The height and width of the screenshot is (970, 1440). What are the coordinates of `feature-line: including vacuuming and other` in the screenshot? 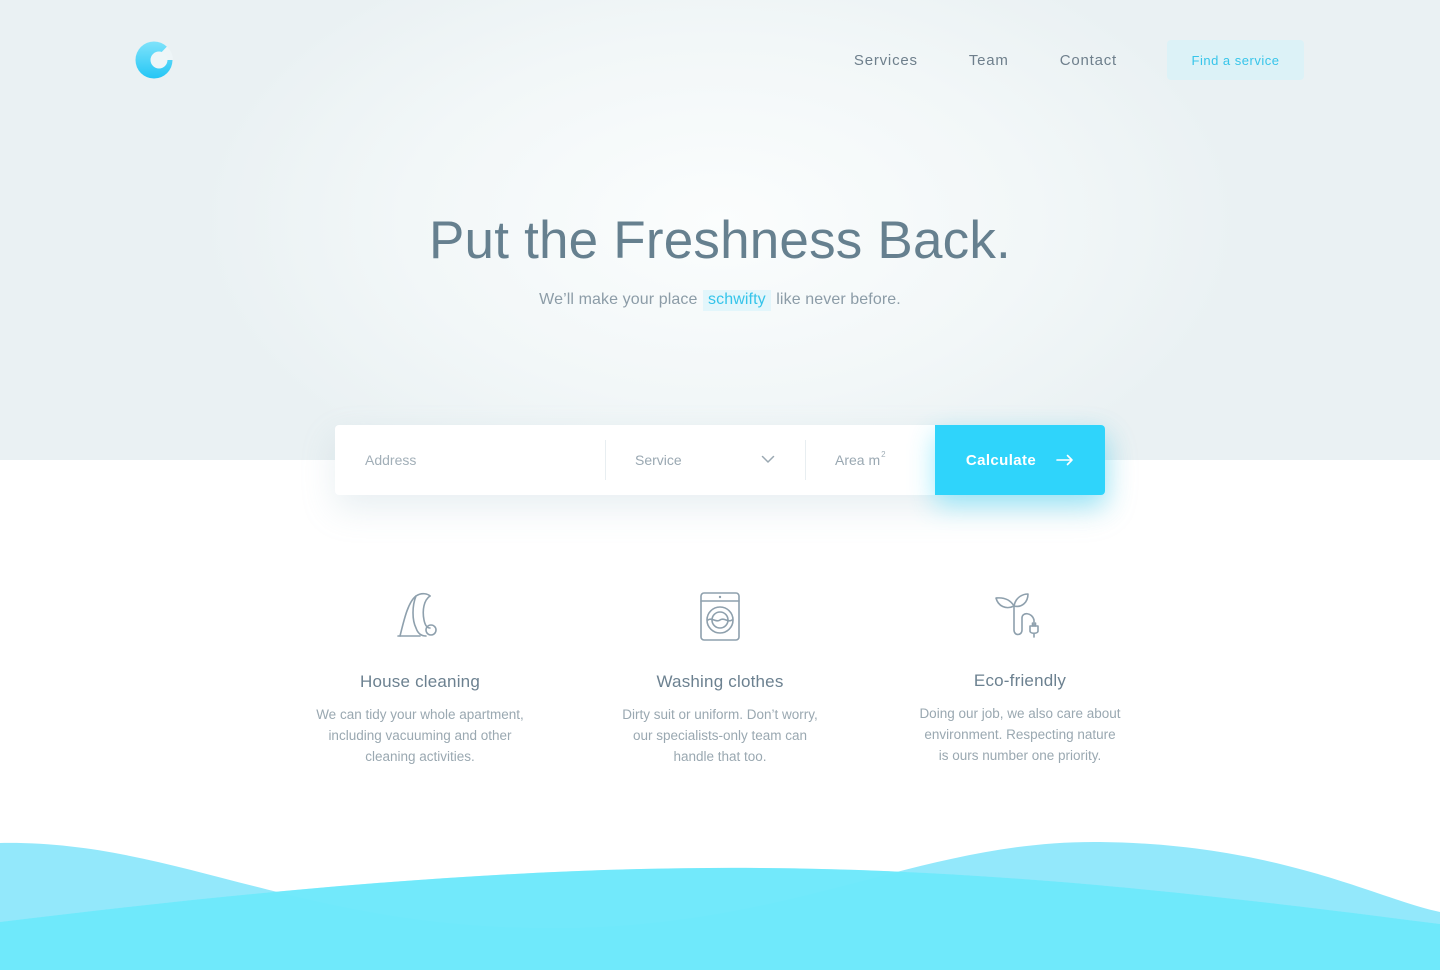 It's located at (420, 735).